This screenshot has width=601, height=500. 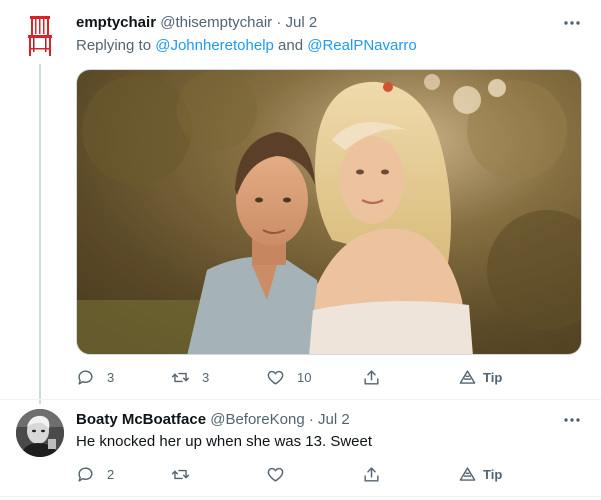 I want to click on chair-icon, so click(x=40, y=36).